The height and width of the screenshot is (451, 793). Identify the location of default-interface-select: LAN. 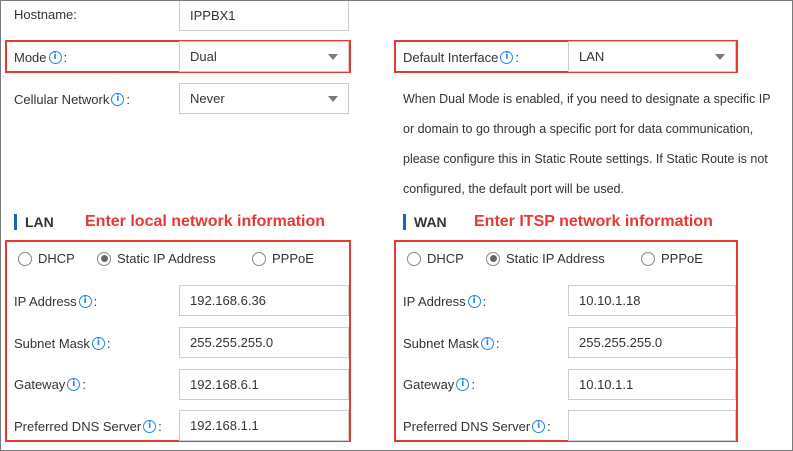
(652, 56).